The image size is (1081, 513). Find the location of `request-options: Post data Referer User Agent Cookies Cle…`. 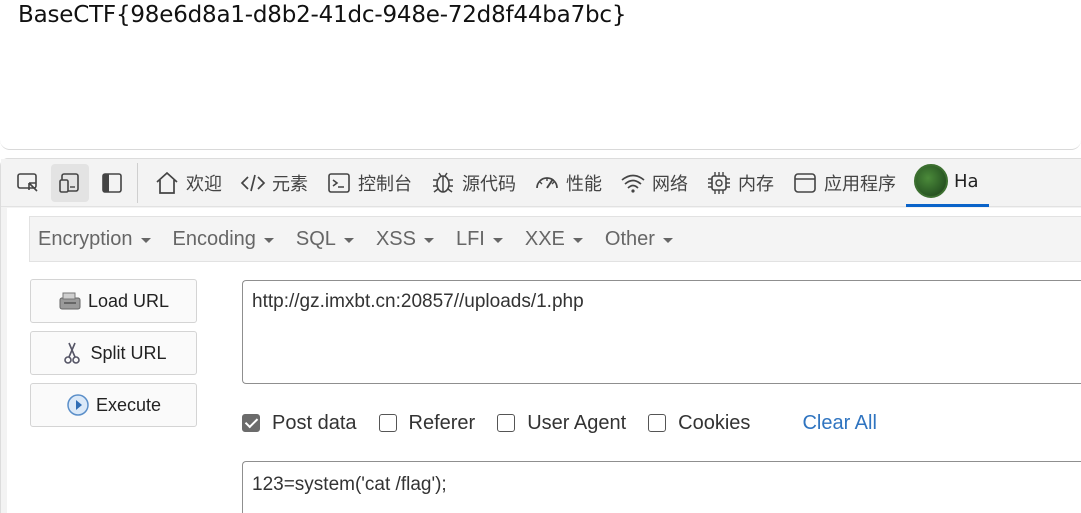

request-options: Post data Referer User Agent Cookies Cle… is located at coordinates (559, 423).